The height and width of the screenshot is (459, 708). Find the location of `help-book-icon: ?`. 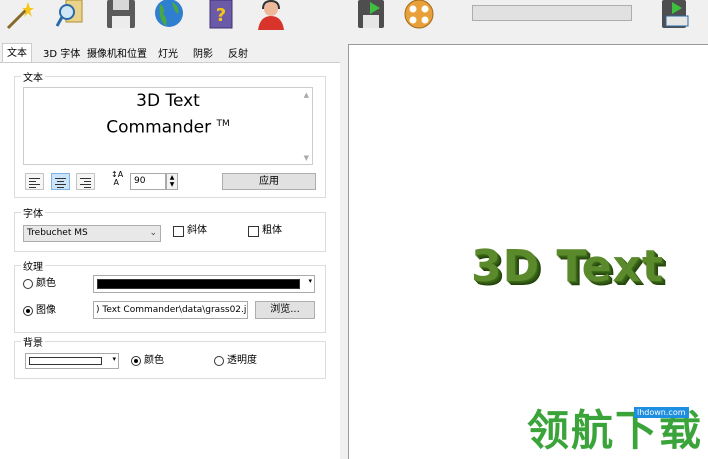

help-book-icon: ? is located at coordinates (221, 15).